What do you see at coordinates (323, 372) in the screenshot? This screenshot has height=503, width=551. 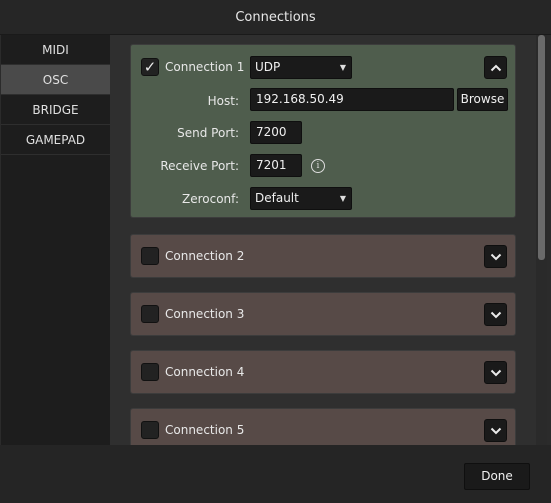 I see `connection-panel-4: Connection 4` at bounding box center [323, 372].